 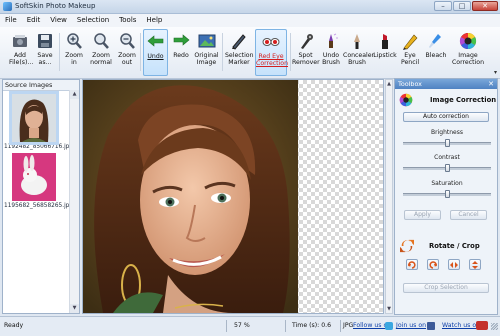 I want to click on lipstick-icon, so click(x=385, y=41).